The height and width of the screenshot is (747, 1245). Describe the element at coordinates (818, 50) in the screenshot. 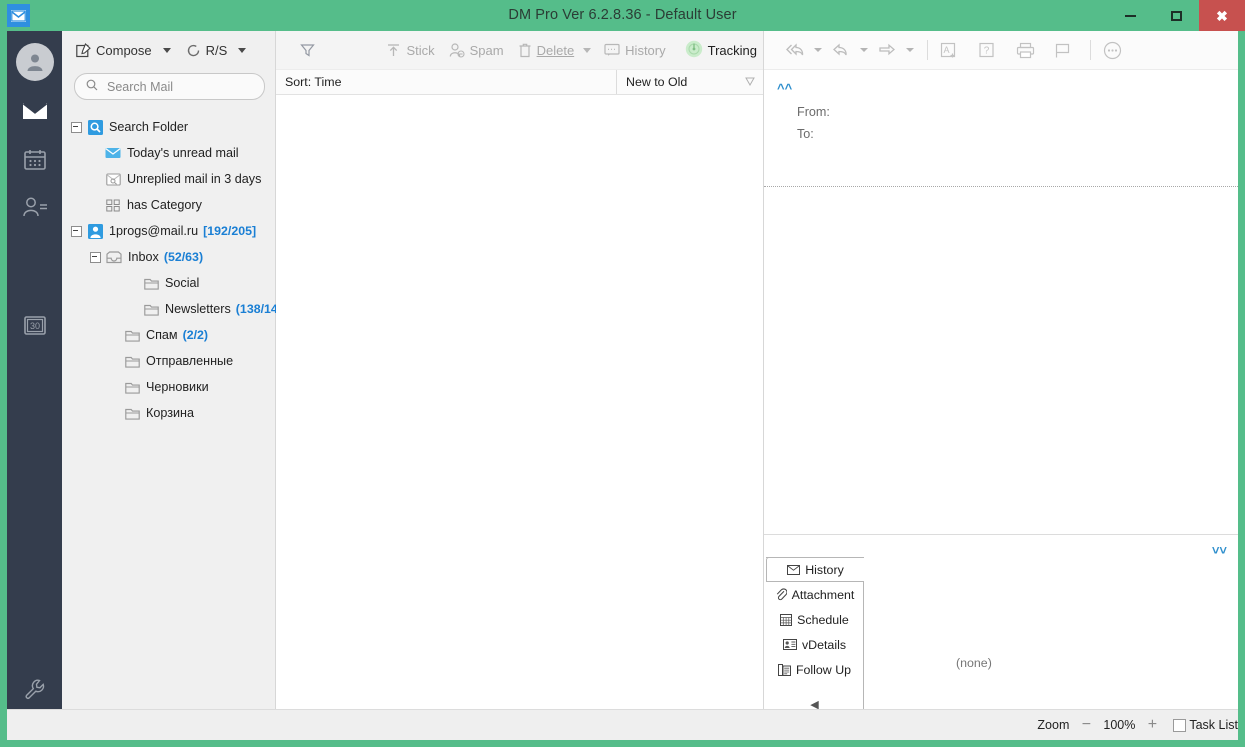

I see `reply-all-dropdown-caret` at that location.